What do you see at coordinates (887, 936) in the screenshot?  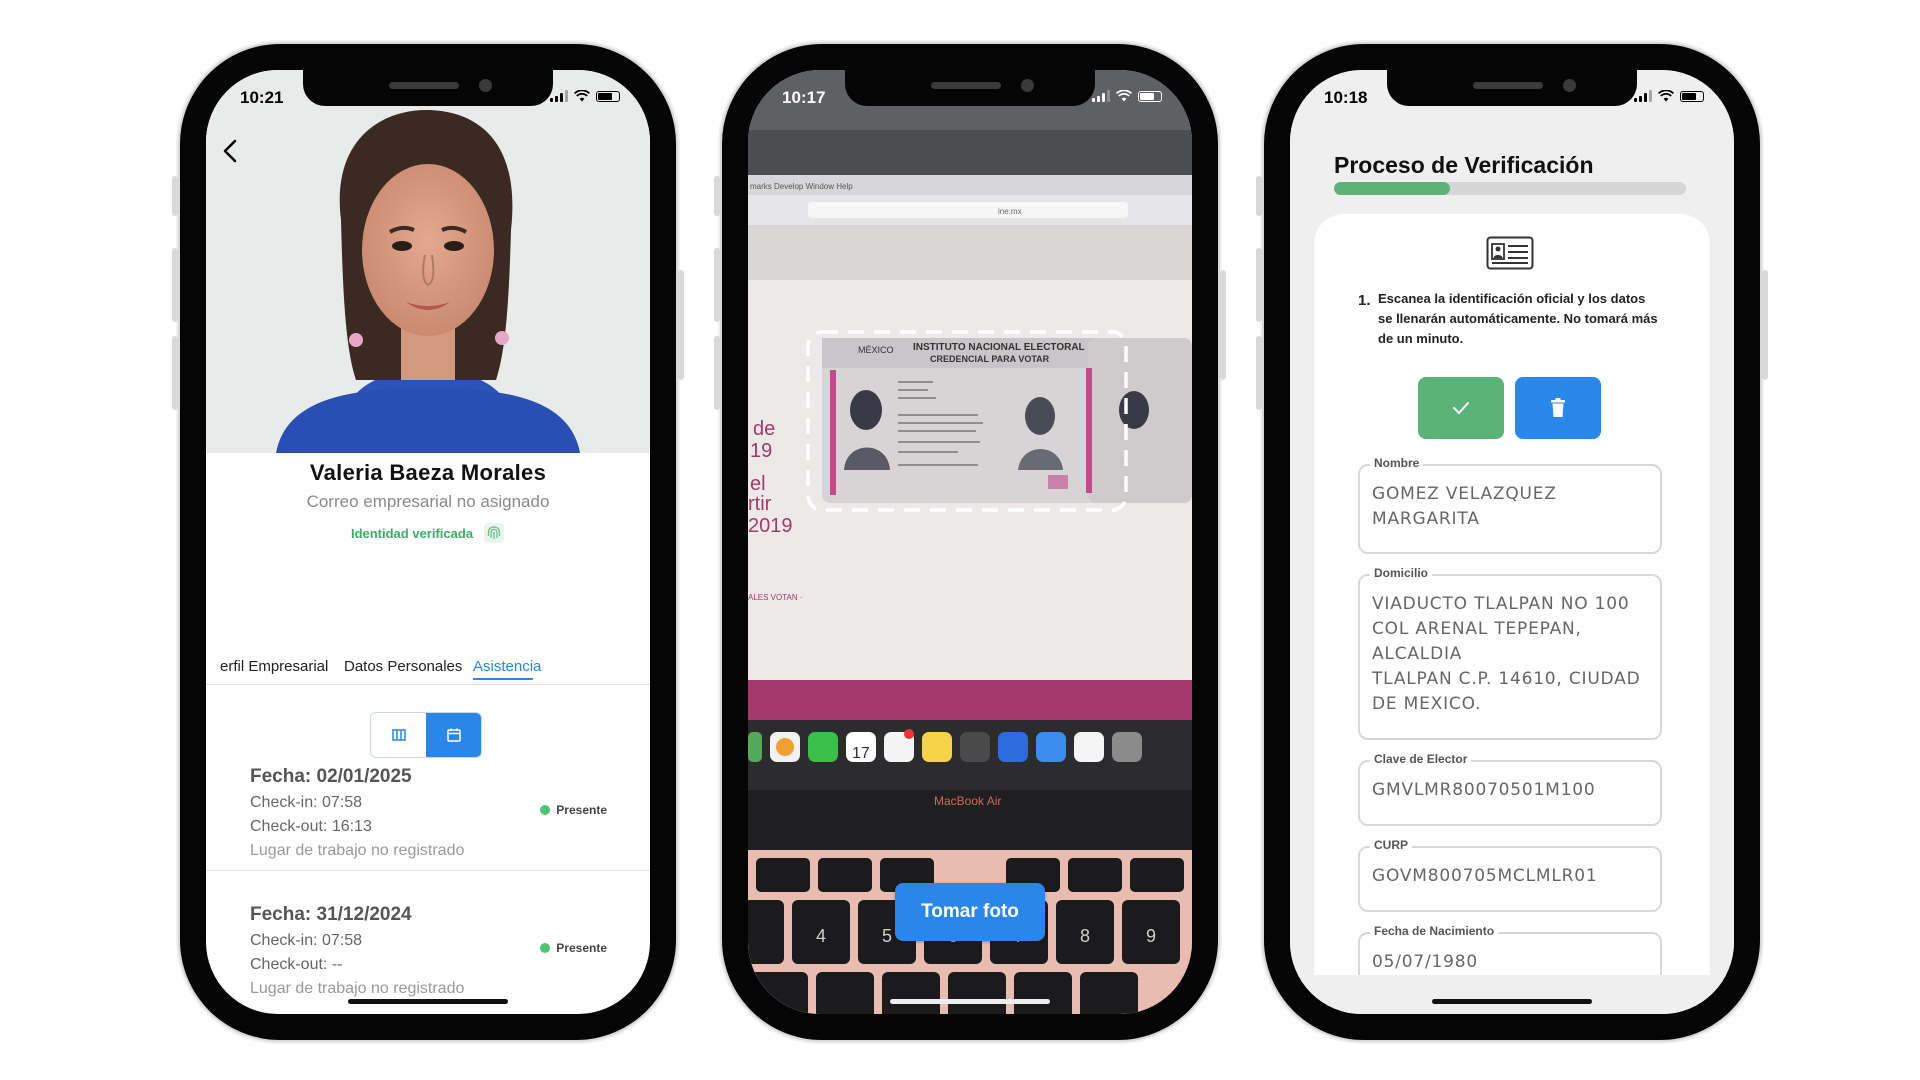 I see `svg-text: 5` at bounding box center [887, 936].